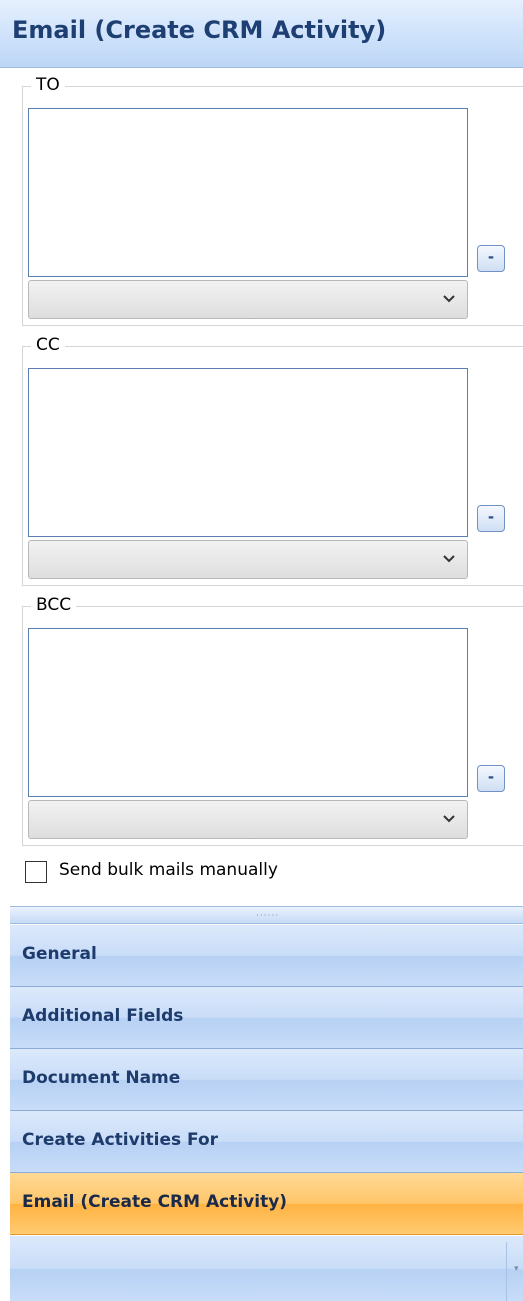 Image resolution: width=523 pixels, height=1301 pixels. I want to click on cc-remove-button: -, so click(491, 518).